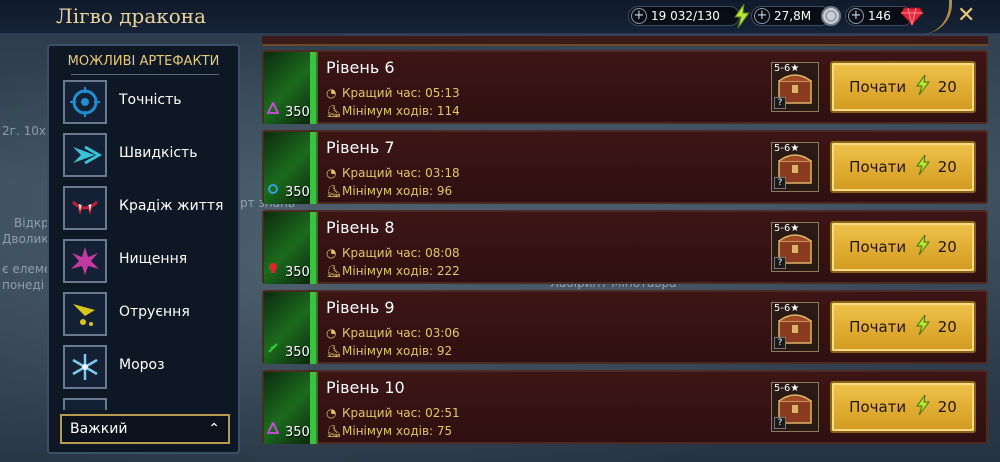  Describe the element at coordinates (85, 208) in the screenshot. I see `lifesteal-icon` at that location.